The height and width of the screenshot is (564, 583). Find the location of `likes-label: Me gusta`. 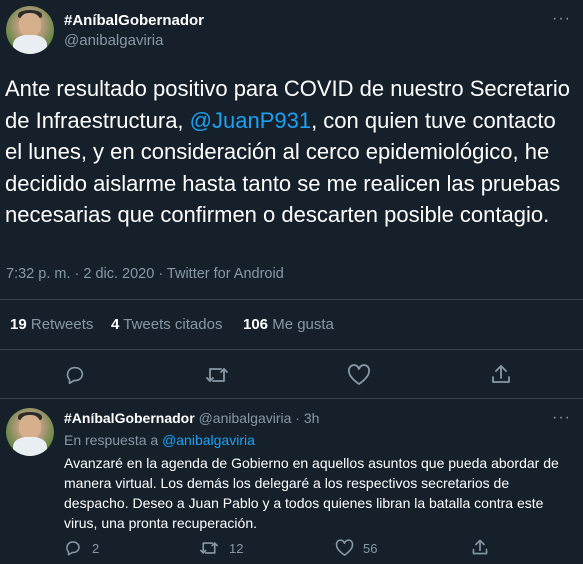

likes-label: Me gusta is located at coordinates (303, 324).